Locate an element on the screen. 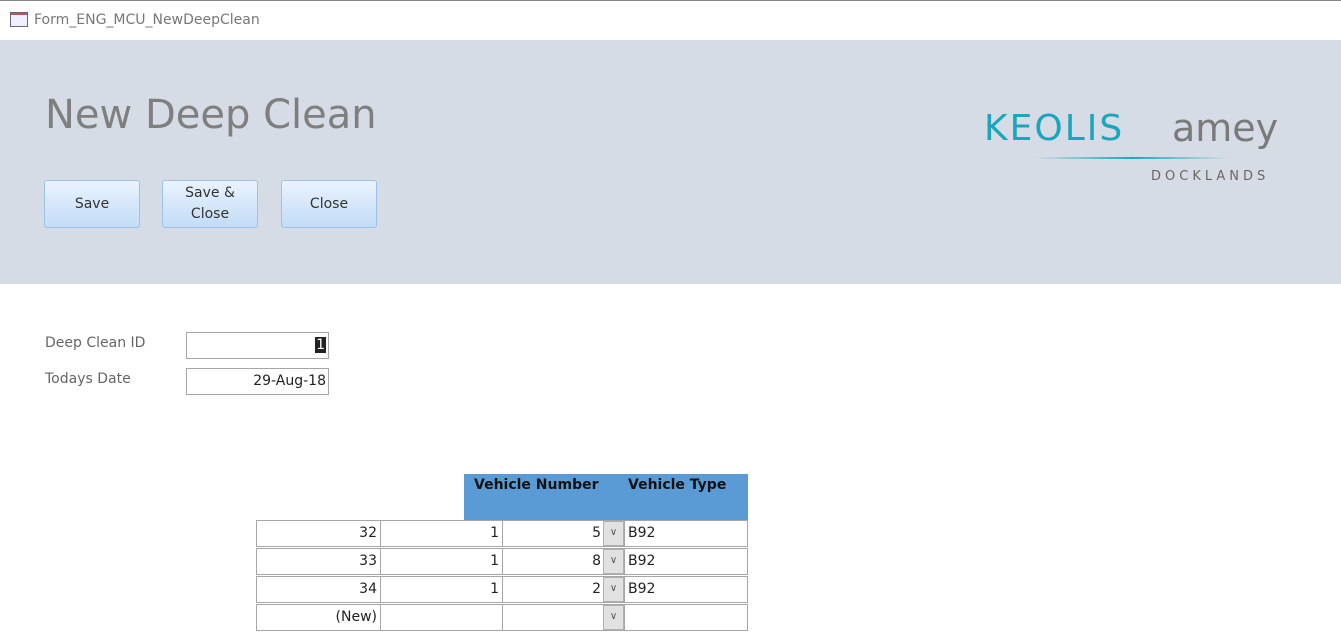 This screenshot has height=636, width=1341. deep-clean-id-field: 1 is located at coordinates (257, 345).